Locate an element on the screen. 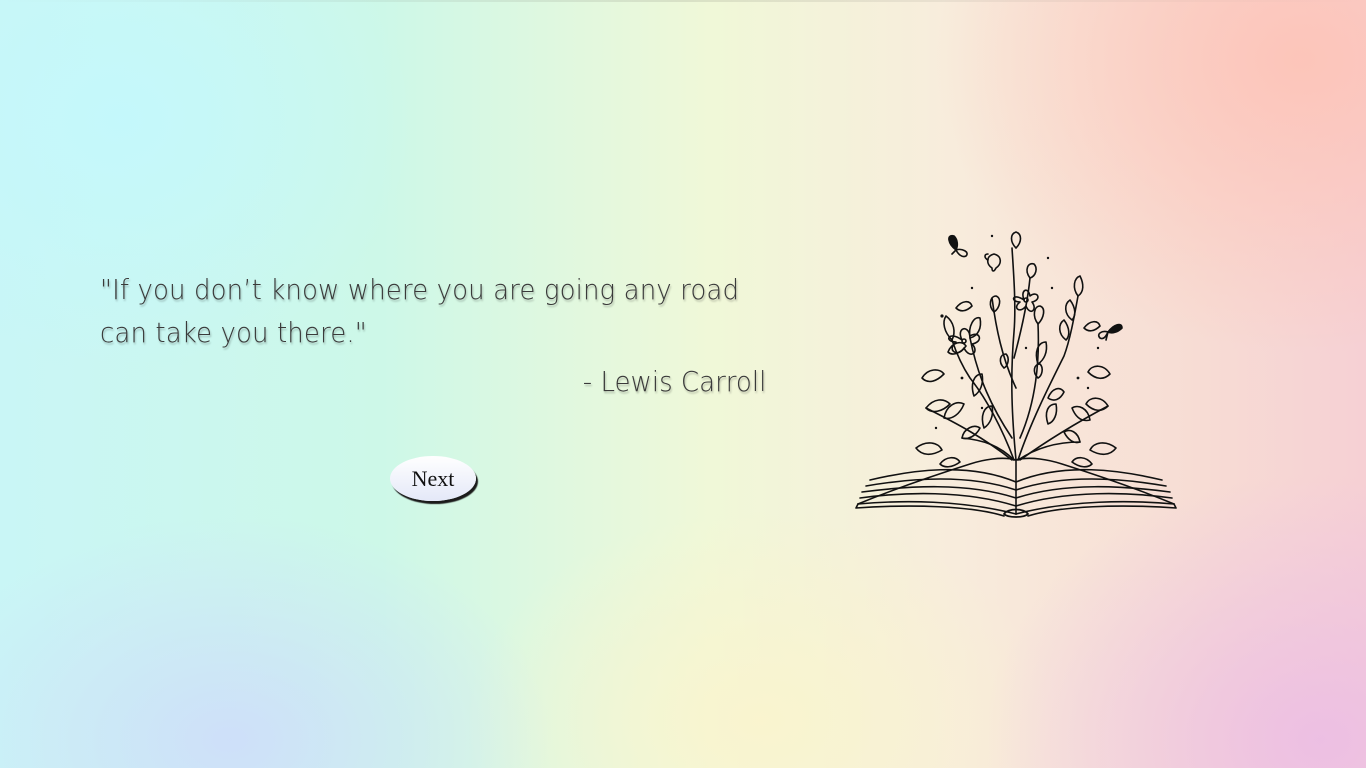 This screenshot has height=768, width=1366. quote-author-label: - Lewis Carroll is located at coordinates (674, 381).